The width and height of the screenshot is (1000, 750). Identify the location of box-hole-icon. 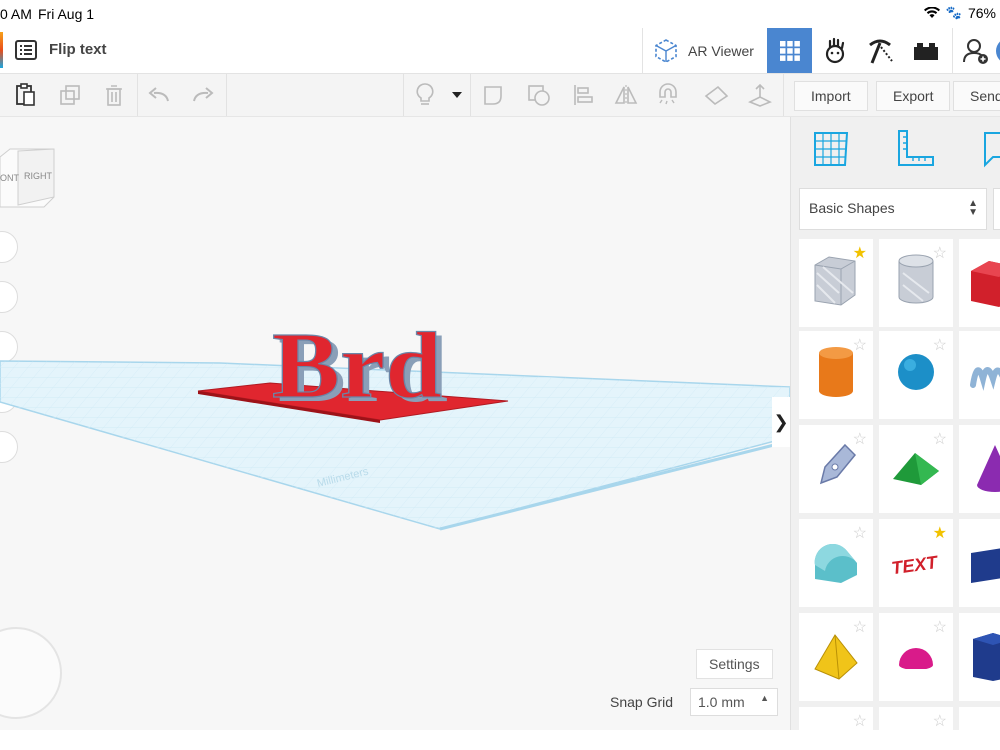
(835, 281).